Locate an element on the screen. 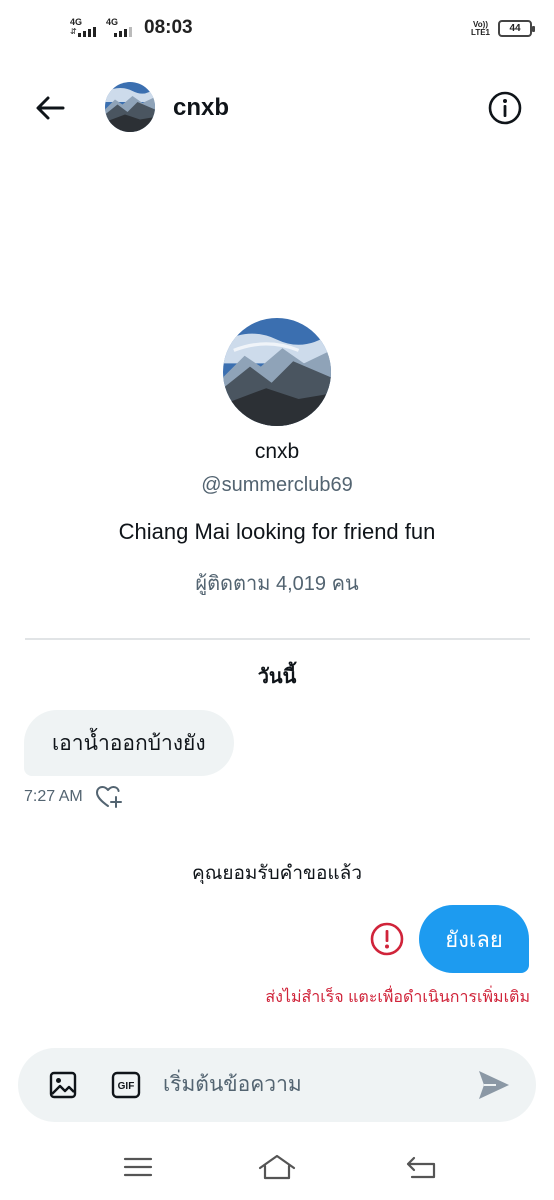  incoming-message-bubble: เอาน้ำออกบ้างยัง is located at coordinates (129, 743).